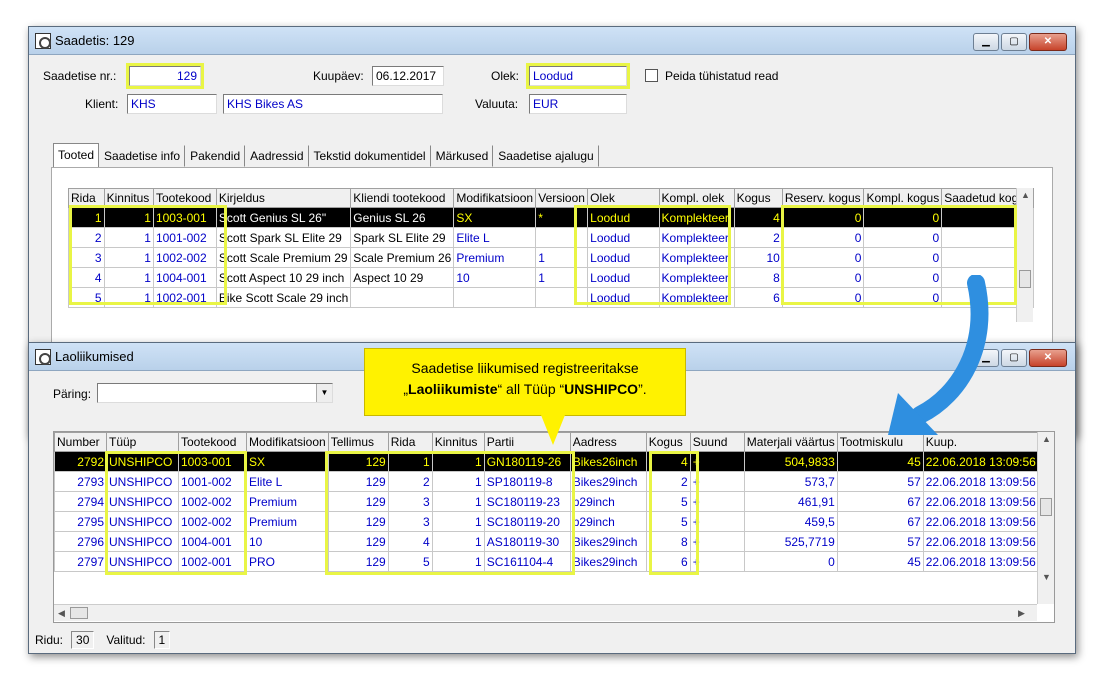 The height and width of the screenshot is (678, 1099). Describe the element at coordinates (410, 521) in the screenshot. I see `table-cell: 3` at that location.